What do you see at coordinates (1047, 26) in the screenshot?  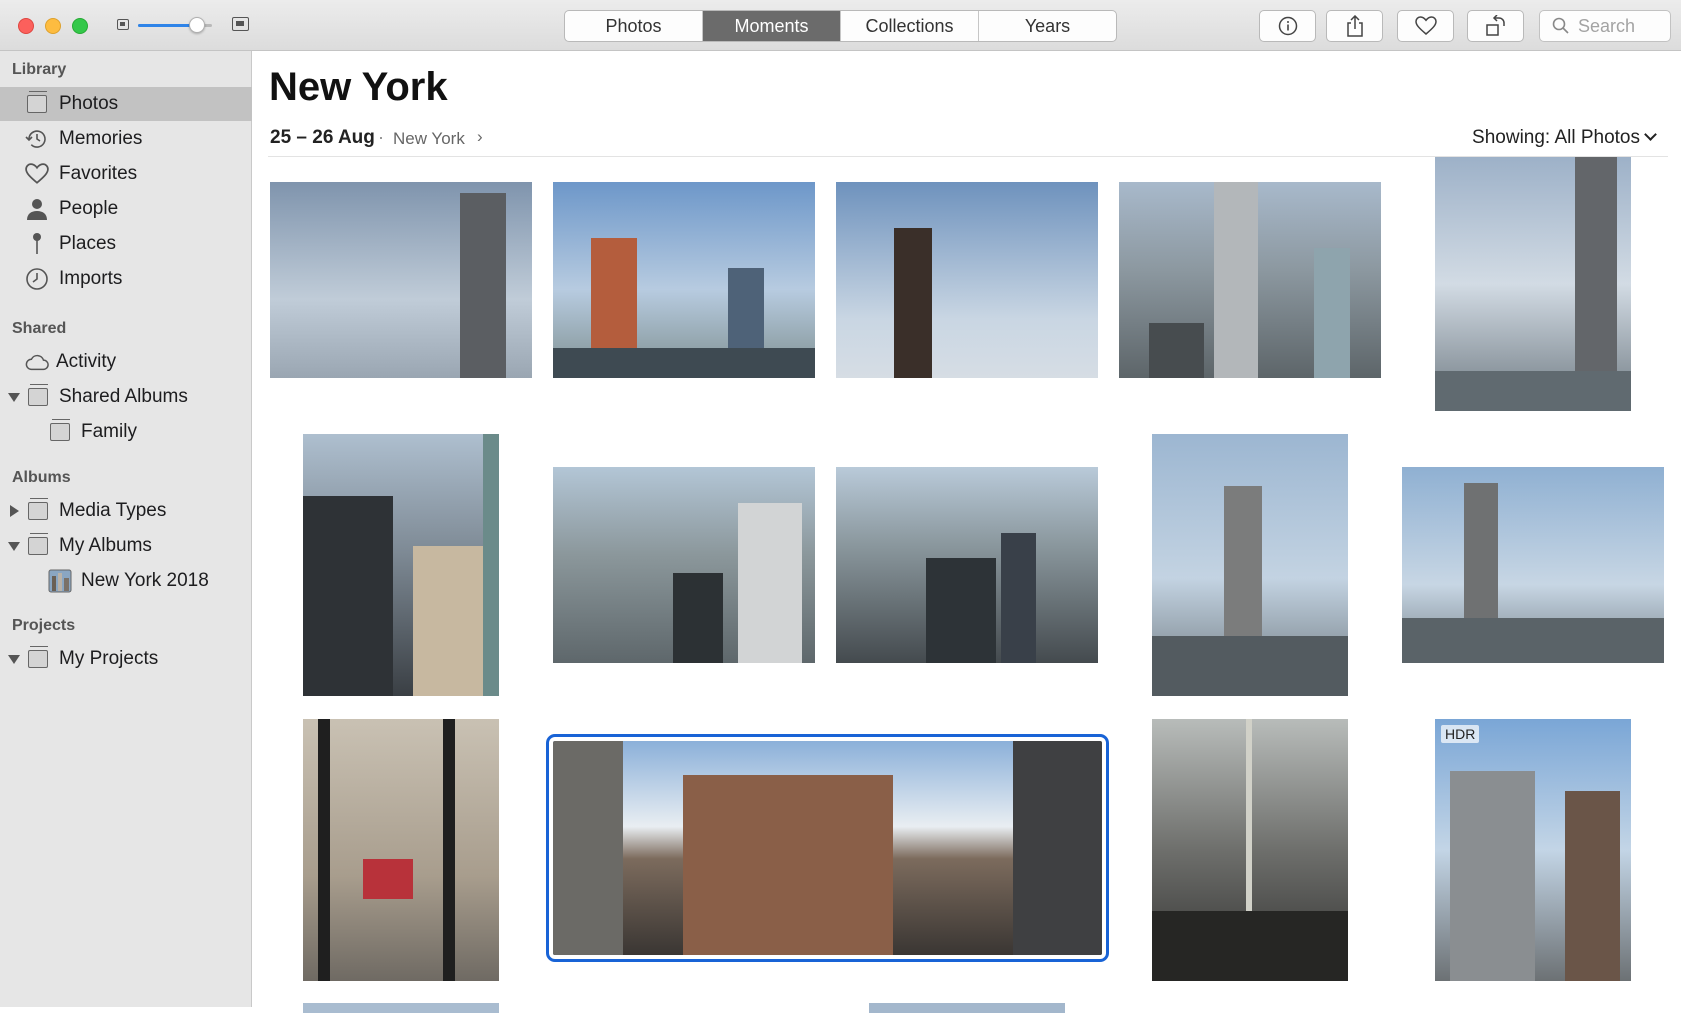 I see `tab-years: Years` at bounding box center [1047, 26].